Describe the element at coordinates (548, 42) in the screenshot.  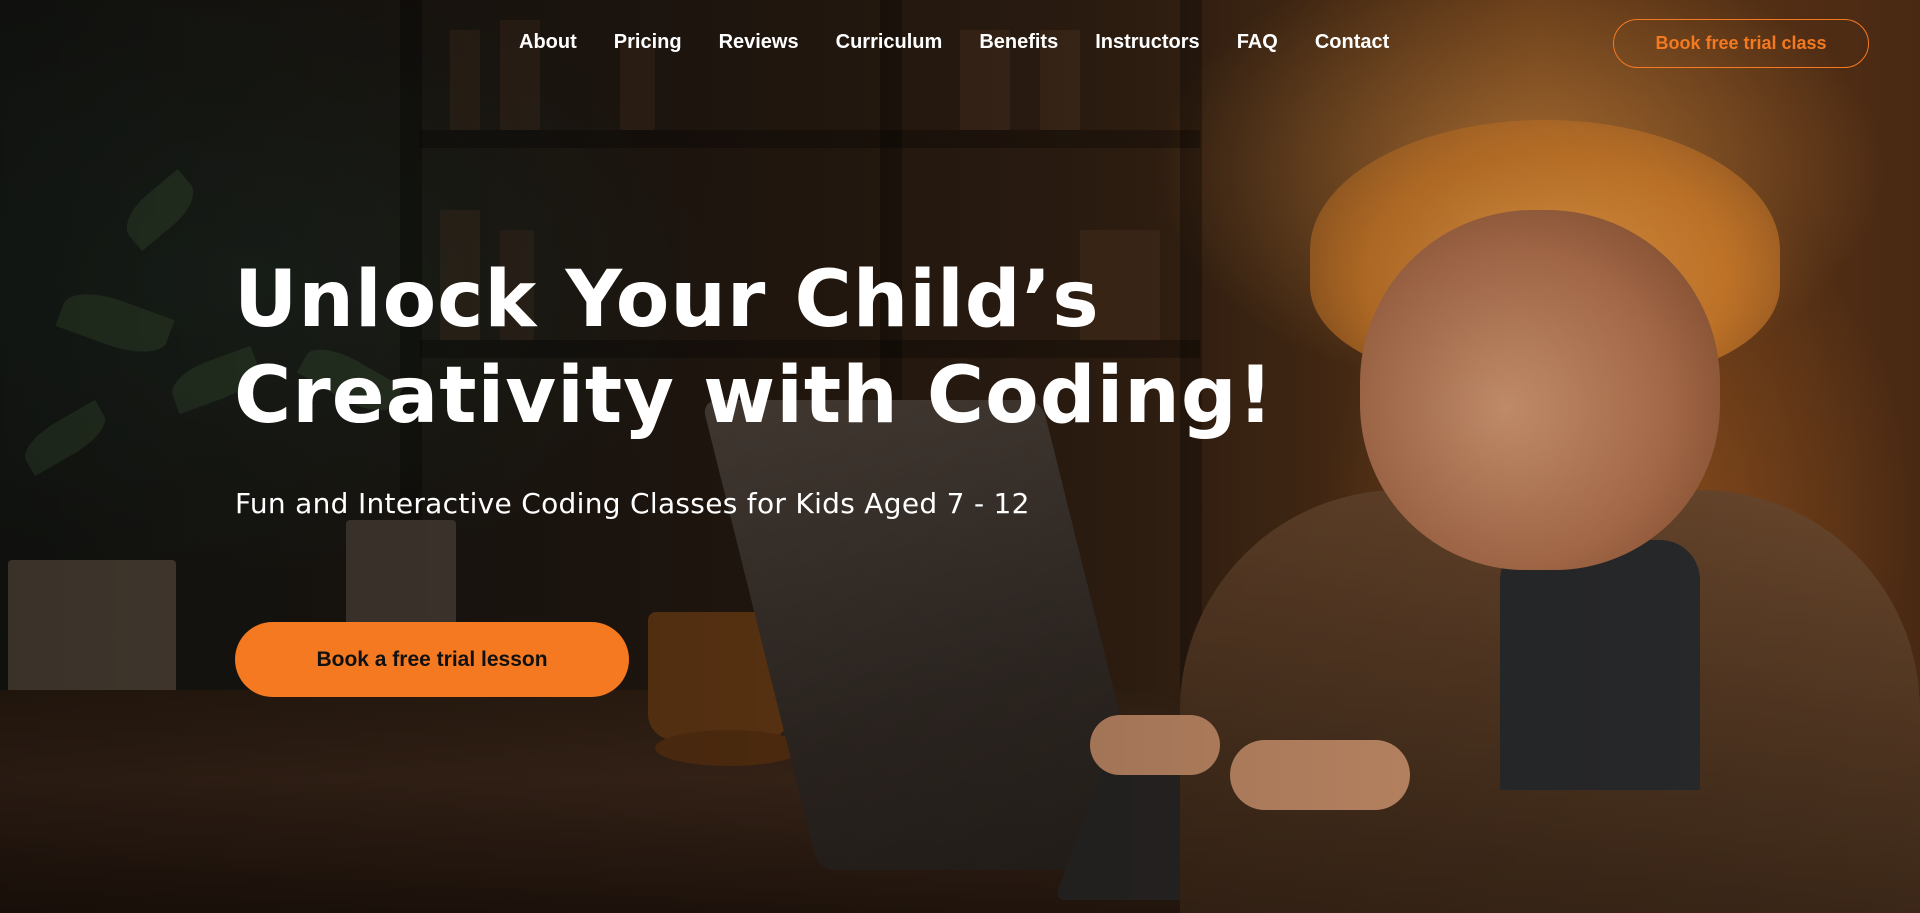
I see `nav-link-about: About` at that location.